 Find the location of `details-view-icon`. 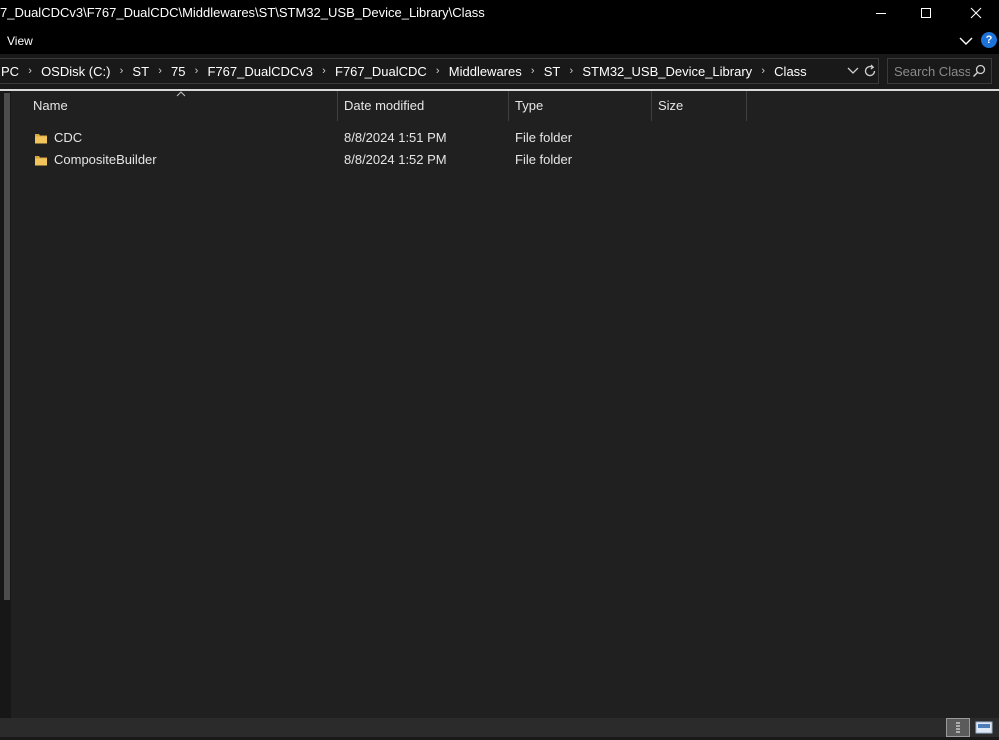

details-view-icon is located at coordinates (958, 727).